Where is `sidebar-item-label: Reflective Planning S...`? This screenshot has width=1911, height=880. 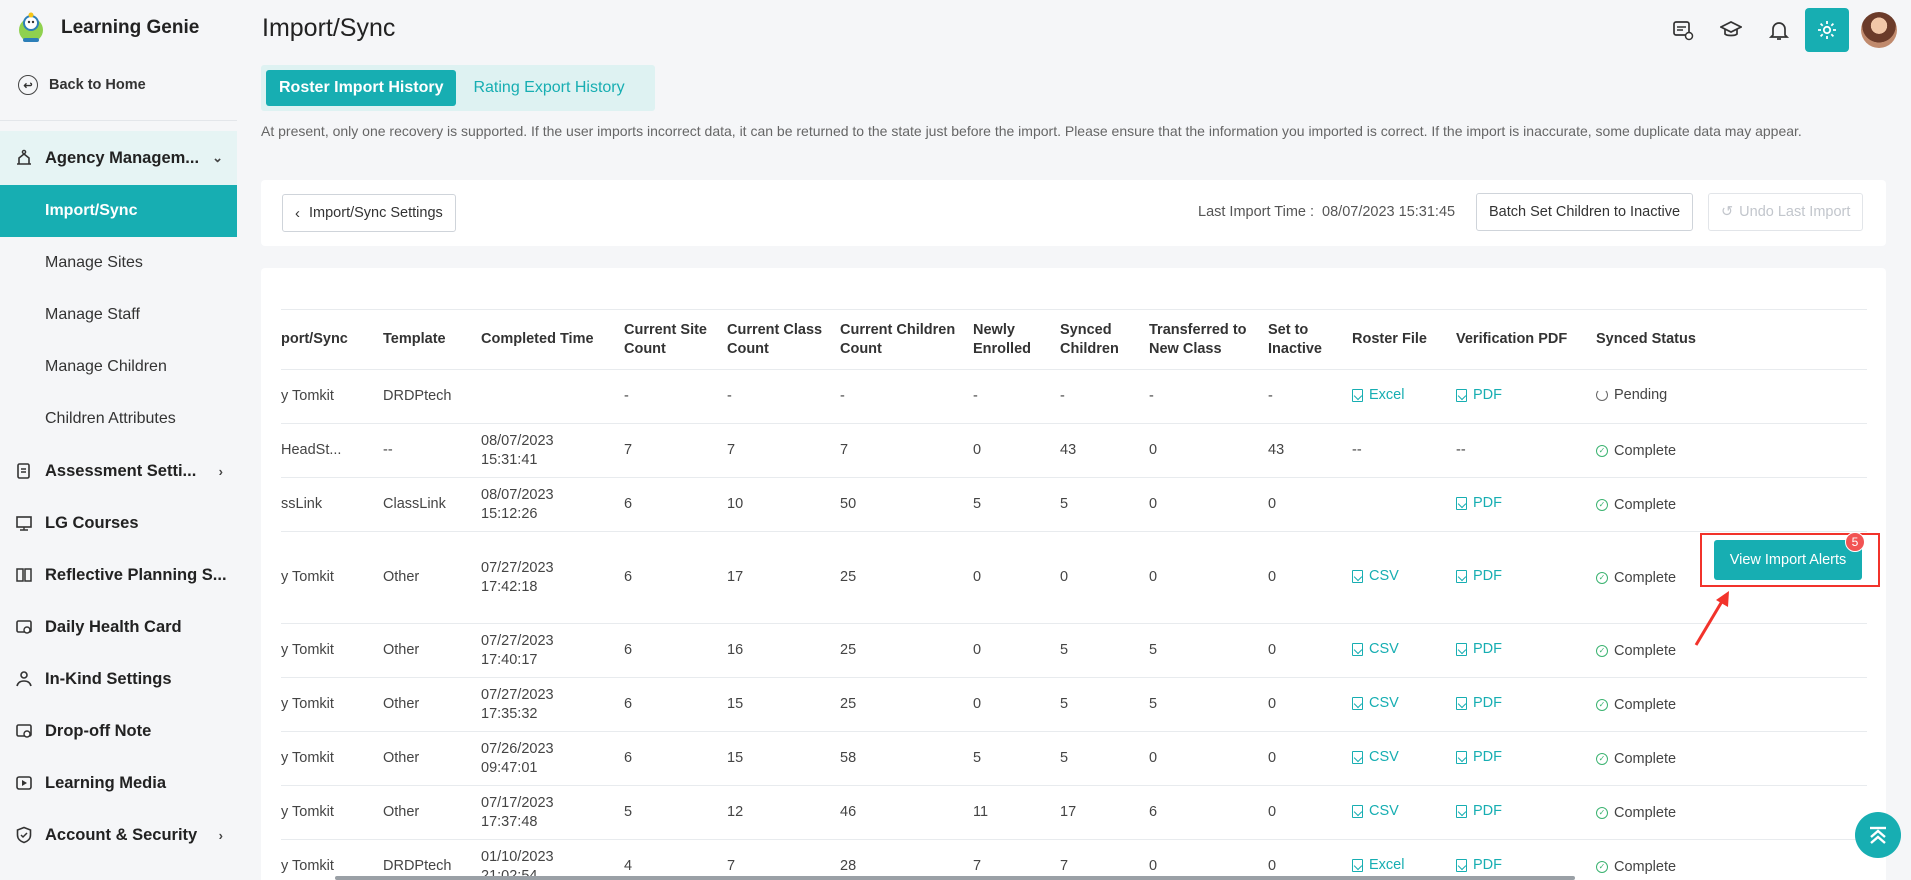 sidebar-item-label: Reflective Planning S... is located at coordinates (136, 574).